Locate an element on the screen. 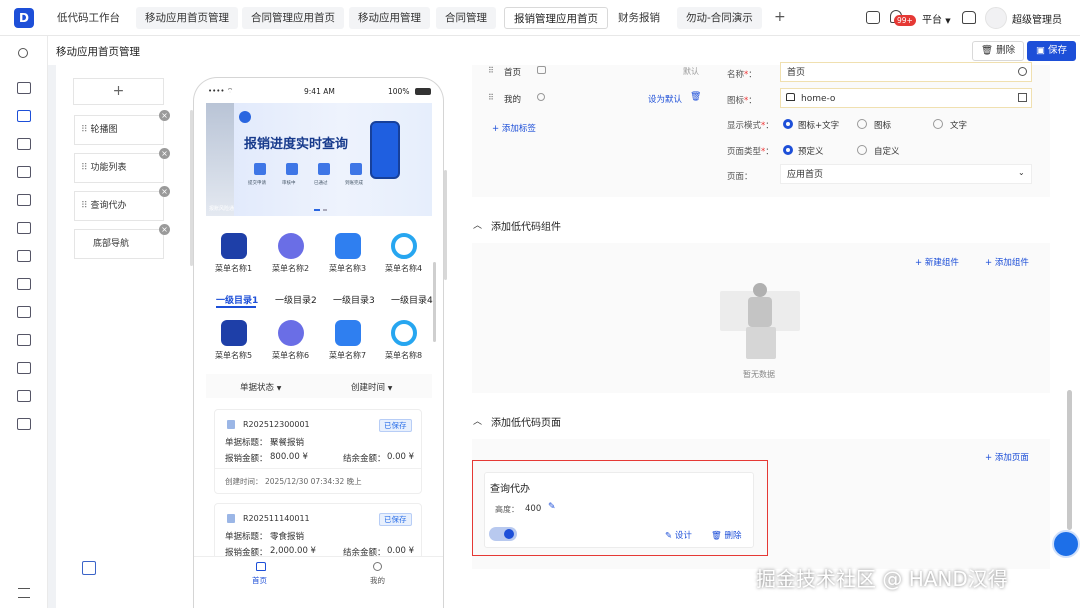 The height and width of the screenshot is (608, 1080). shirt-icon is located at coordinates (969, 17).